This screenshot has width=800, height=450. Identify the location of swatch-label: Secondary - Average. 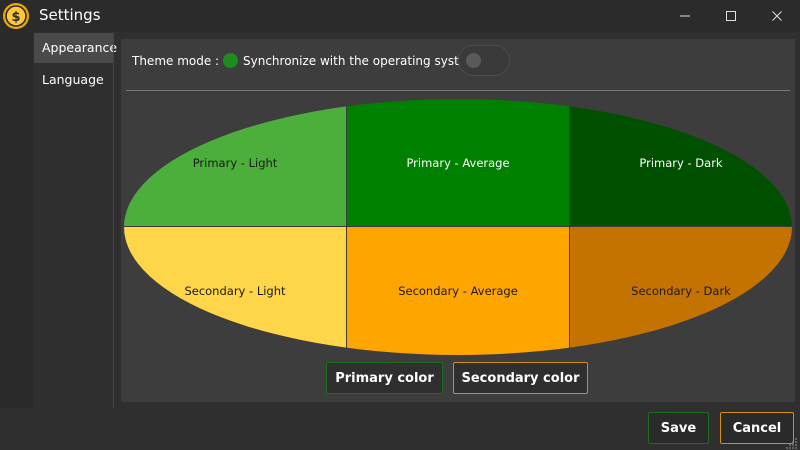
(458, 291).